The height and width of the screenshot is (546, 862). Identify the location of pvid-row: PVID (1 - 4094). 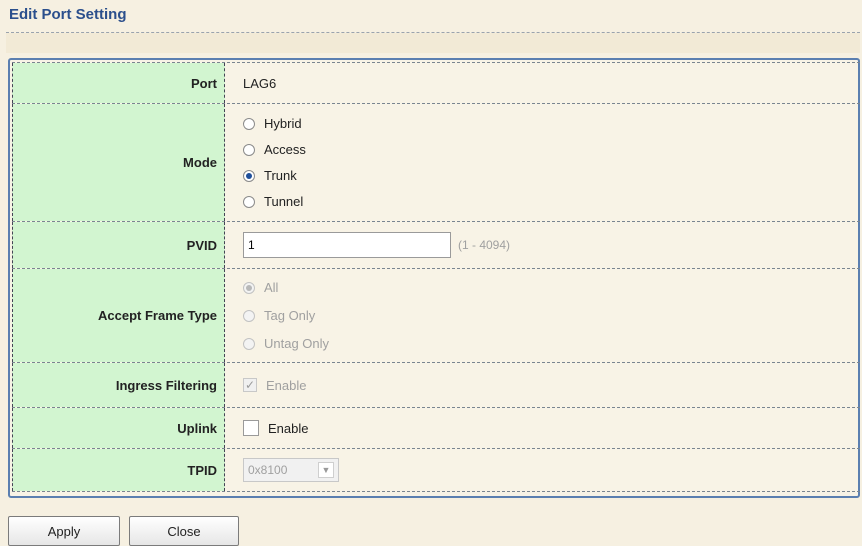
(437, 245).